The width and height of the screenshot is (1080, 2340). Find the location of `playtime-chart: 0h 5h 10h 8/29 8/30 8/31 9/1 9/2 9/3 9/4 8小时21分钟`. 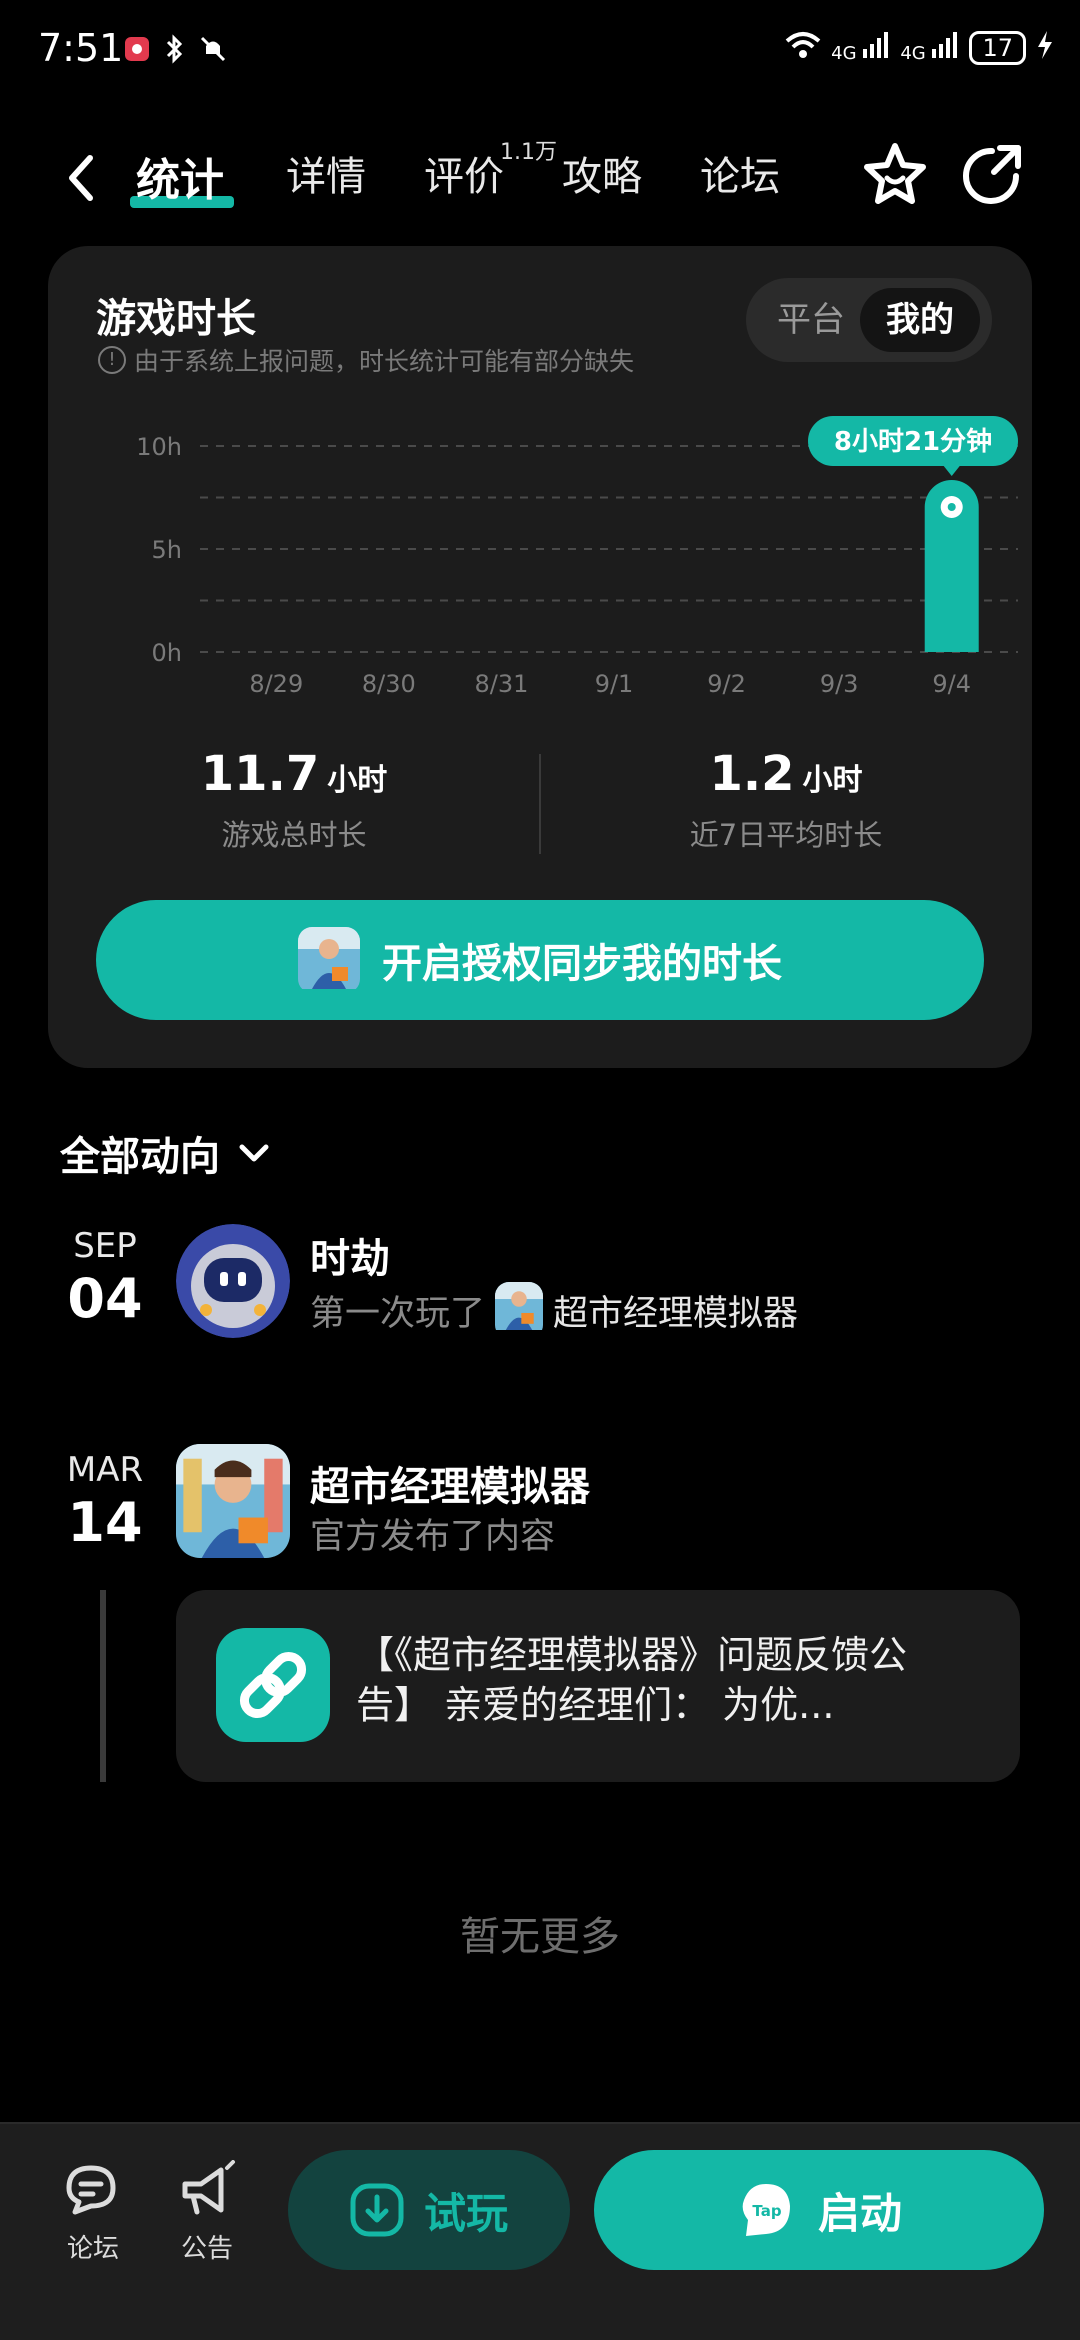

playtime-chart: 0h 5h 10h 8/29 8/30 8/31 9/1 9/2 9/3 9/4 8小时21分钟 is located at coordinates (577, 557).